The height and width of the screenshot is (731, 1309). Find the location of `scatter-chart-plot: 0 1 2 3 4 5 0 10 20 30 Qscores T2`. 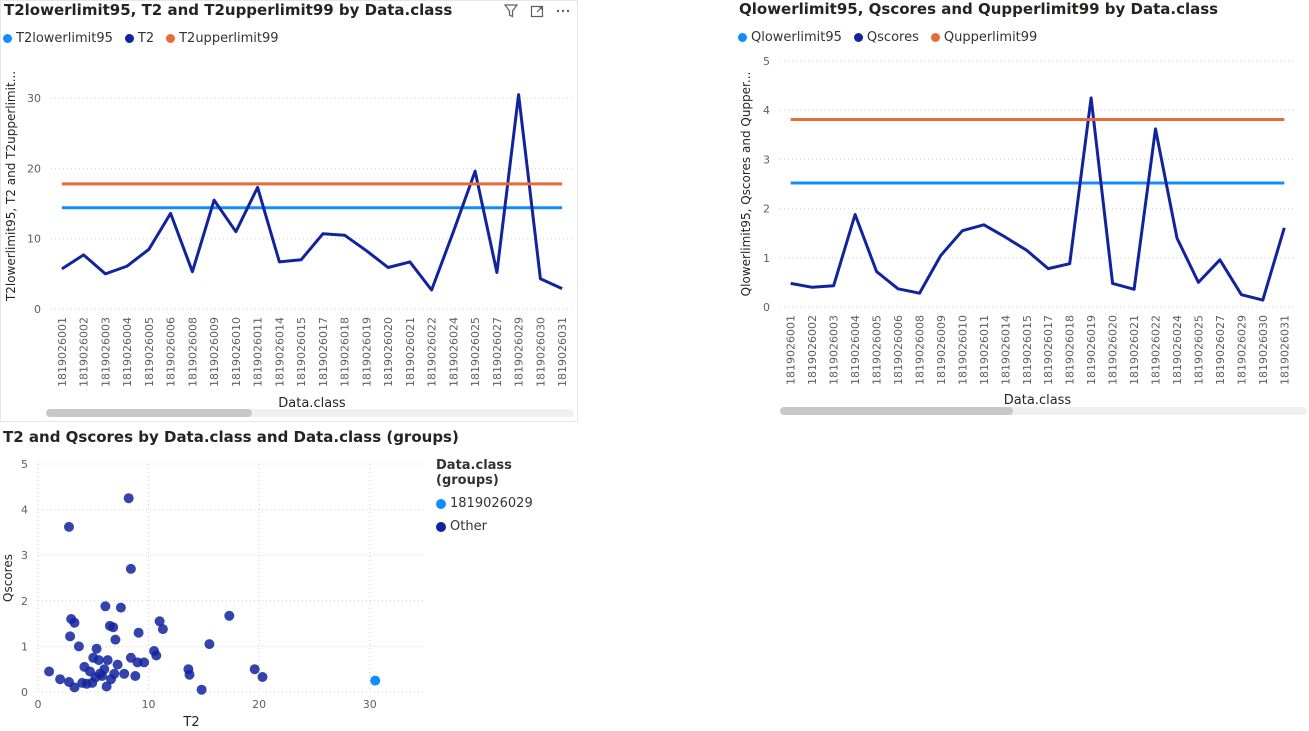

scatter-chart-plot: 0 1 2 3 4 5 0 10 20 30 Qscores T2 is located at coordinates (213, 594).